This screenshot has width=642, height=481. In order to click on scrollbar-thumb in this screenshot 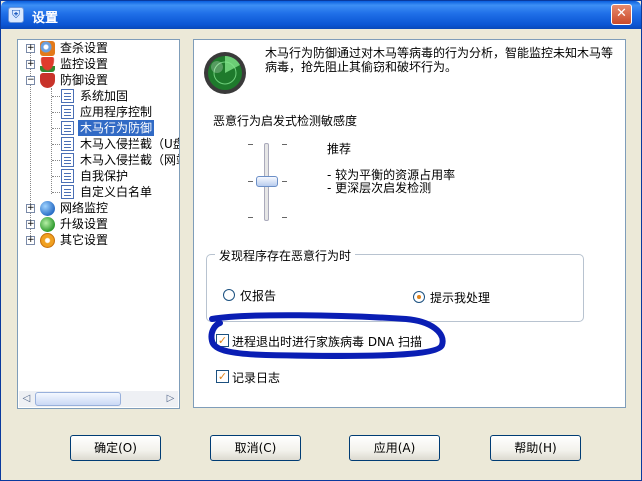, I will do `click(78, 399)`.